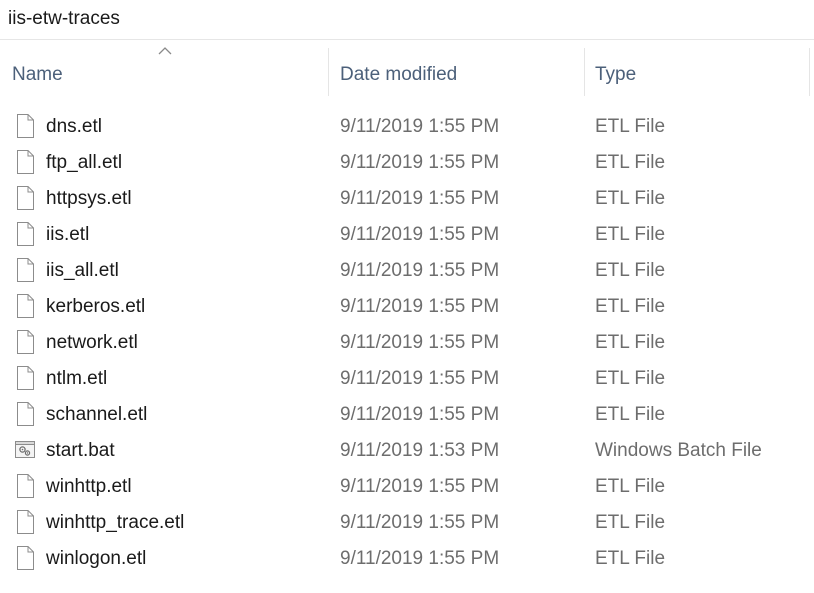  I want to click on file-name: kerberos.etl, so click(95, 307).